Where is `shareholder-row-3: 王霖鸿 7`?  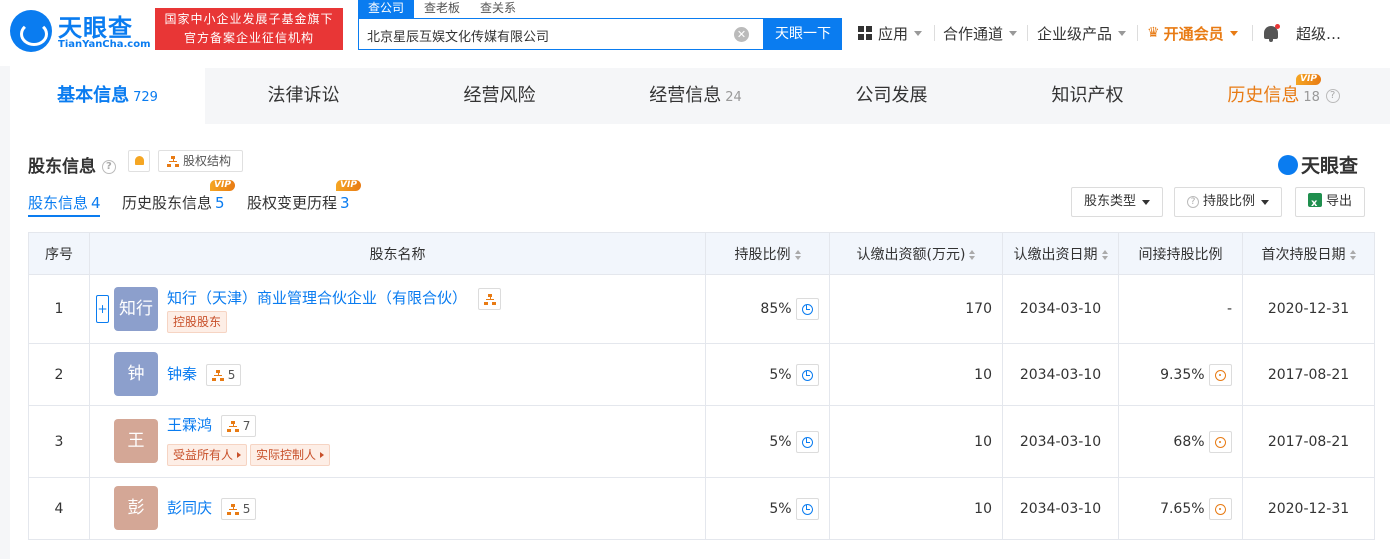
shareholder-row-3: 王霖鸿 7 is located at coordinates (212, 425).